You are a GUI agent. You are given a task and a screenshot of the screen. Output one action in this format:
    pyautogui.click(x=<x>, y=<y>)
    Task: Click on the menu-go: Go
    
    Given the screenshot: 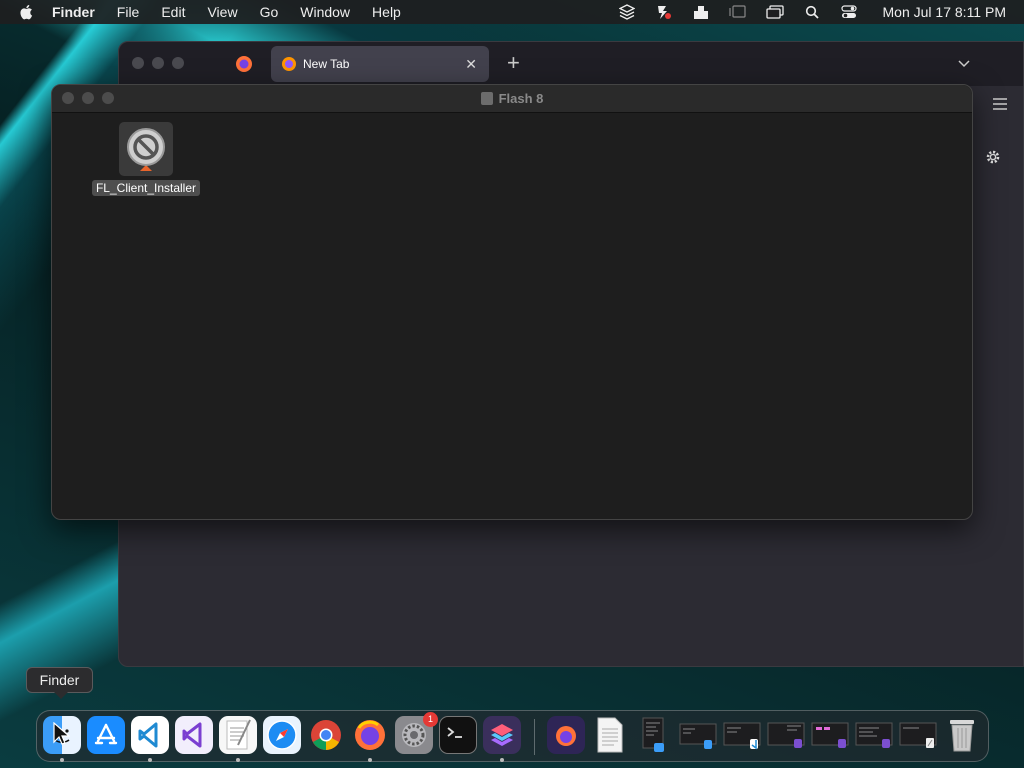 What is the action you would take?
    pyautogui.click(x=269, y=12)
    